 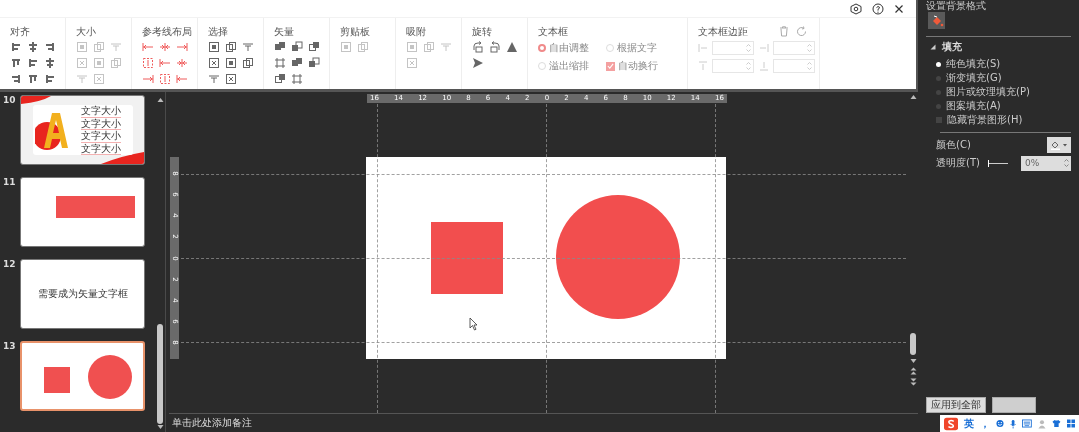 I want to click on grid-icon, so click(x=1071, y=423).